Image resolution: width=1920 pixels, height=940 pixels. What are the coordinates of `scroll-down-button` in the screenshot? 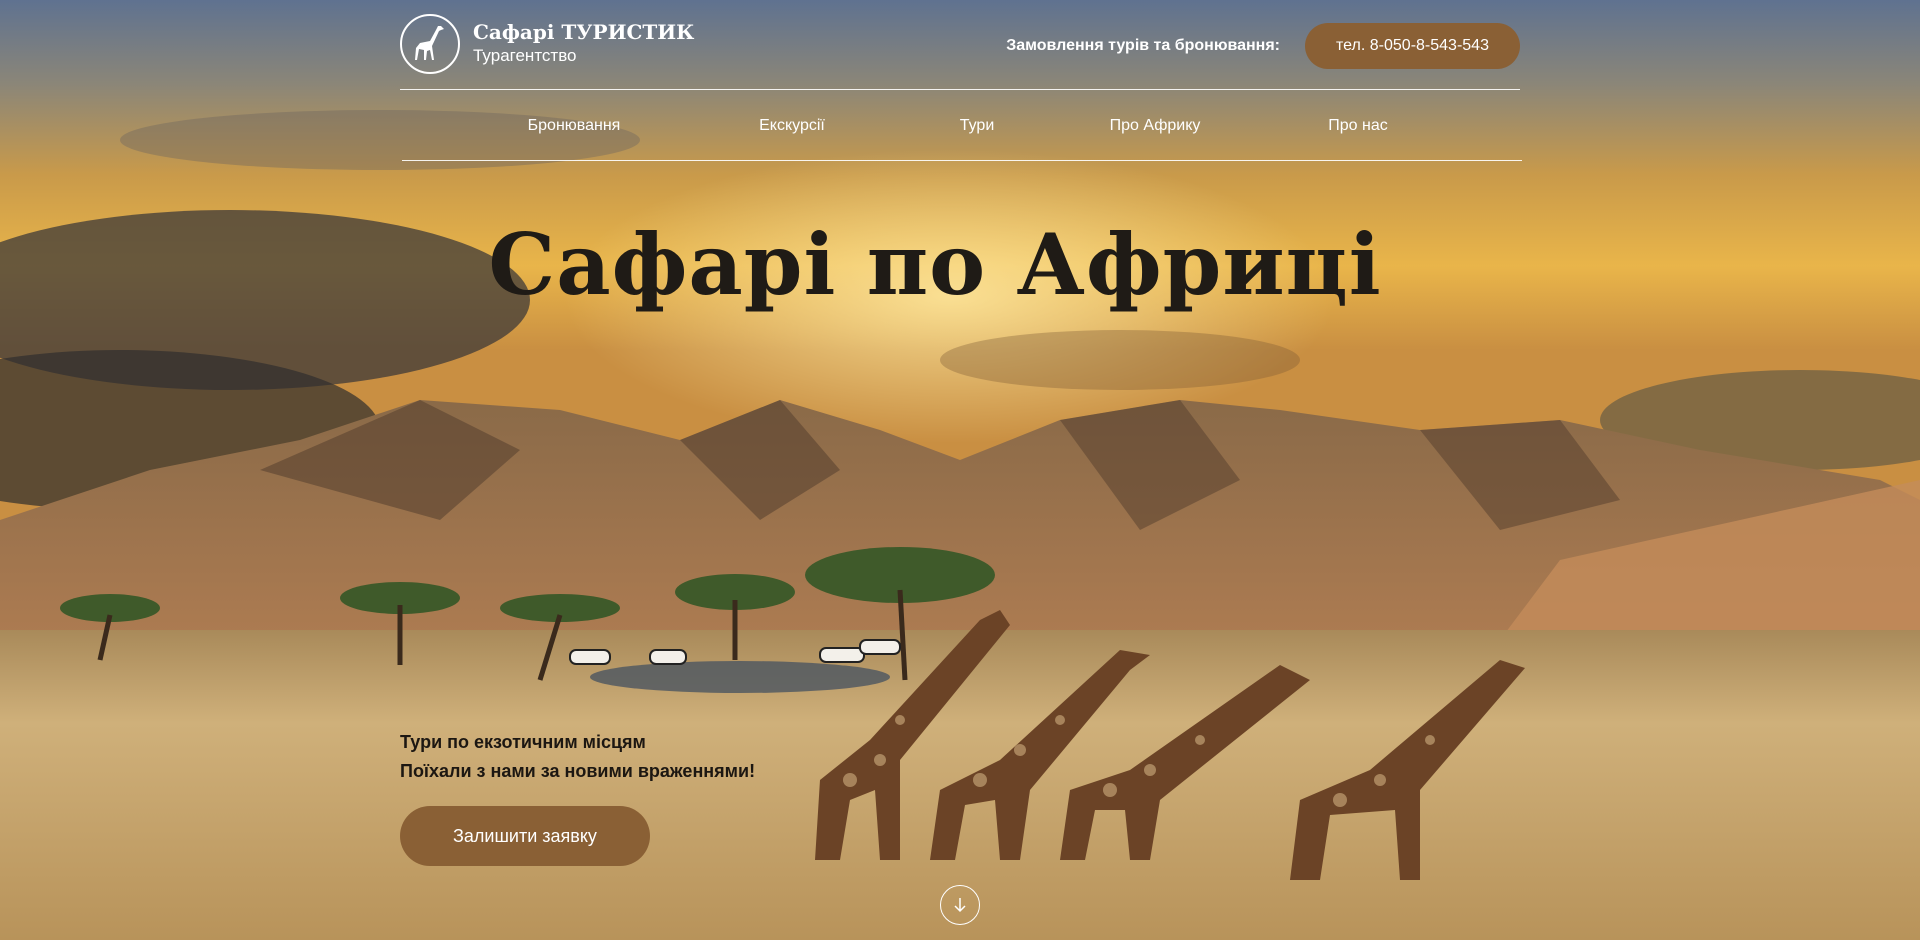 It's located at (960, 905).